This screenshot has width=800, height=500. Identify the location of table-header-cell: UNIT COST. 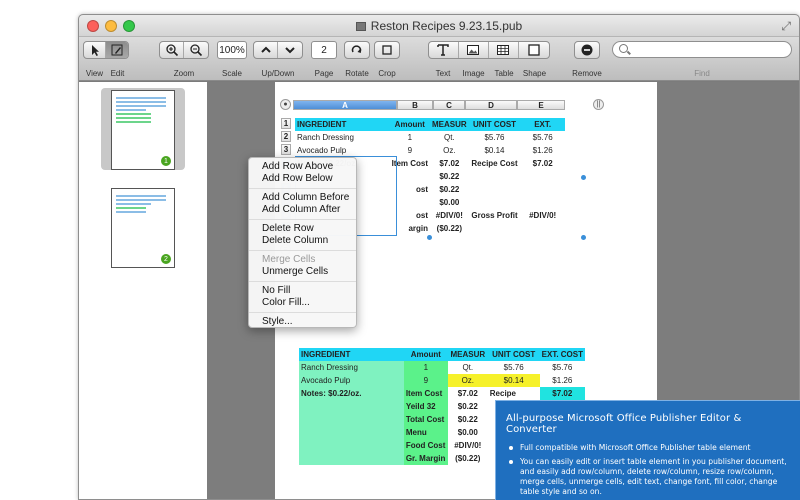
(513, 354).